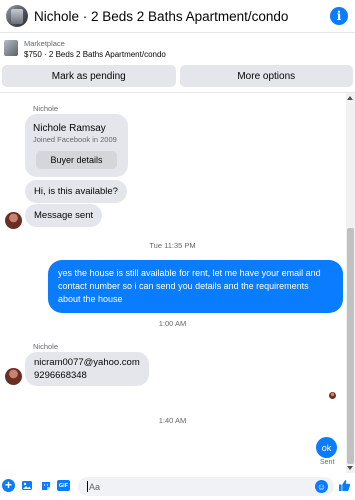  What do you see at coordinates (177, 92) in the screenshot?
I see `divider` at bounding box center [177, 92].